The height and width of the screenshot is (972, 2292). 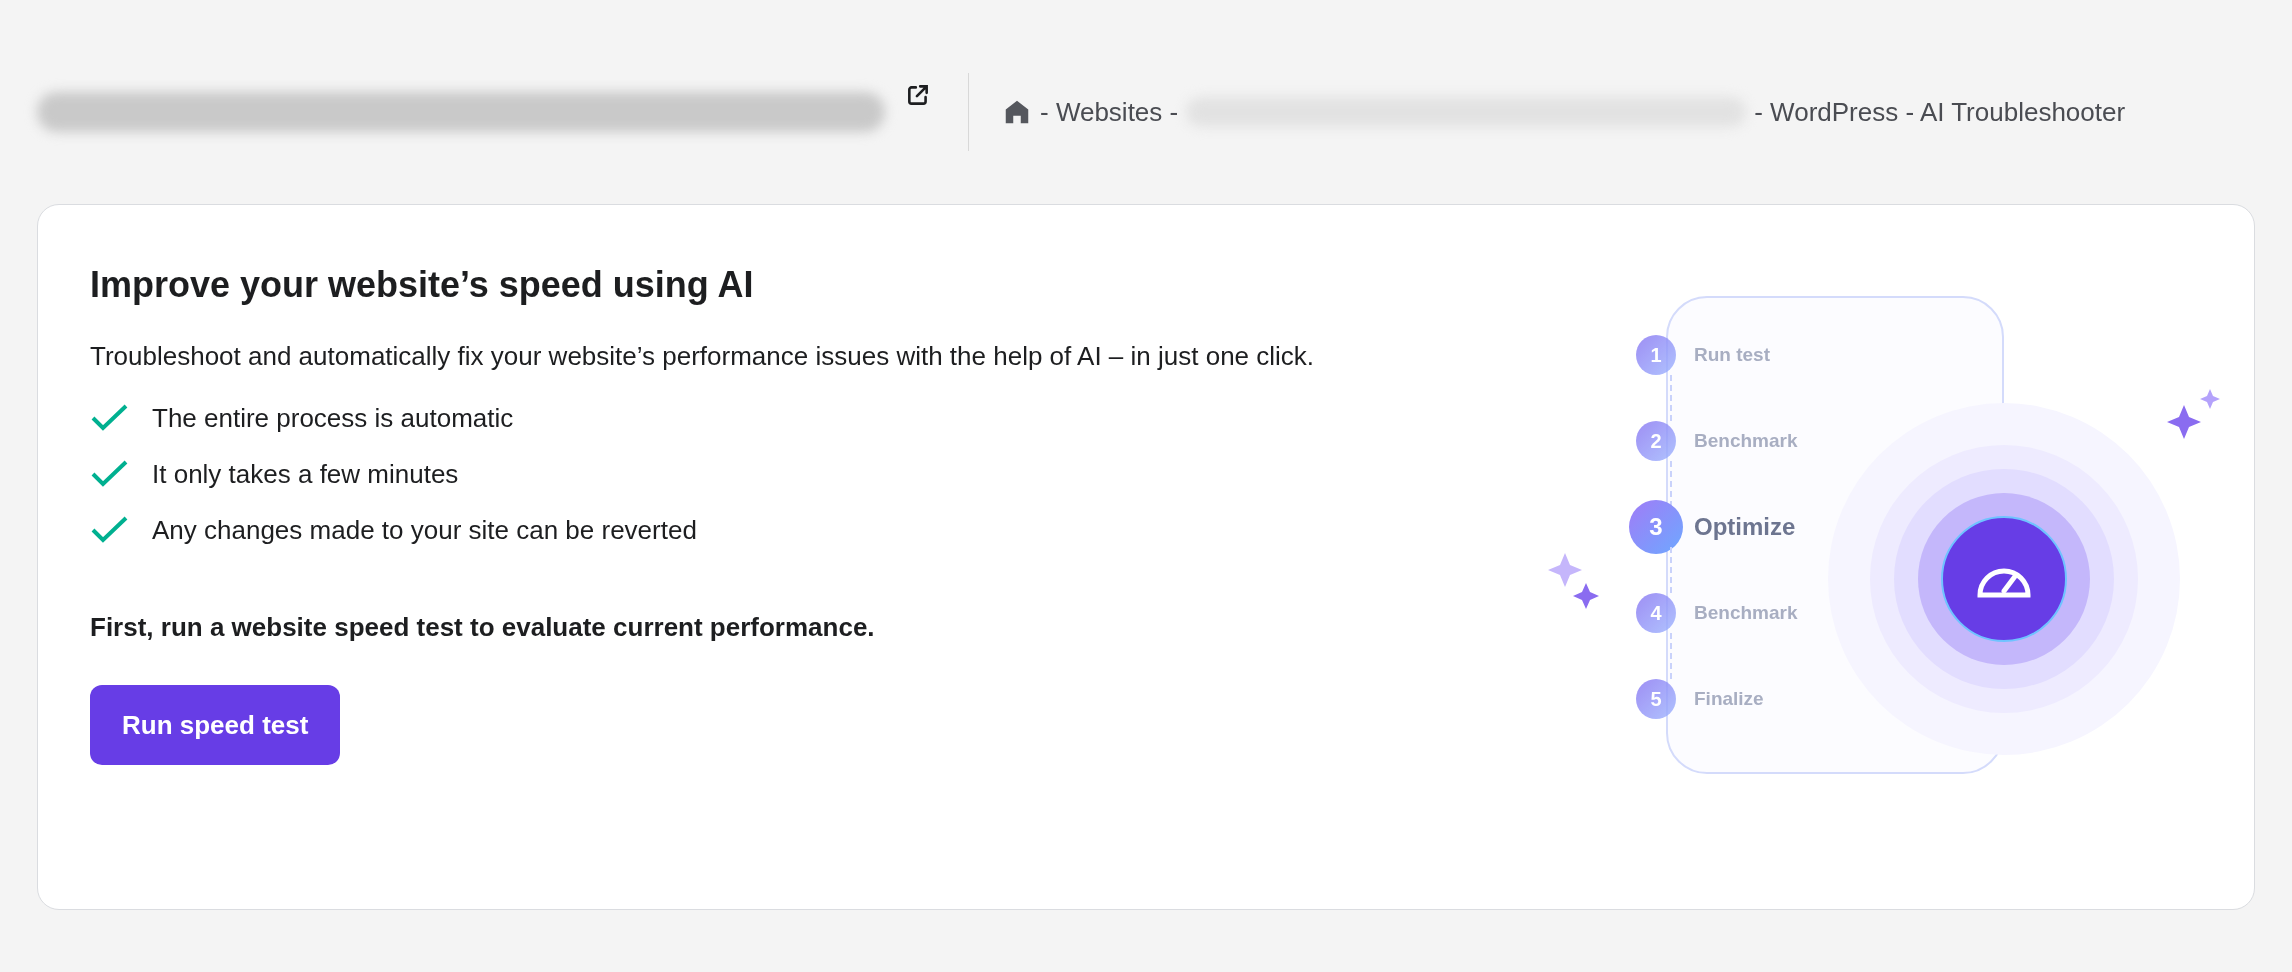 What do you see at coordinates (305, 474) in the screenshot?
I see `feature-text: It only takes a few minutes` at bounding box center [305, 474].